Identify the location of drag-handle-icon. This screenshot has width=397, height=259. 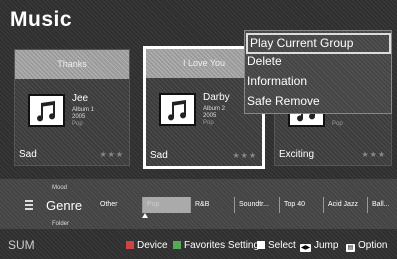
(29, 205).